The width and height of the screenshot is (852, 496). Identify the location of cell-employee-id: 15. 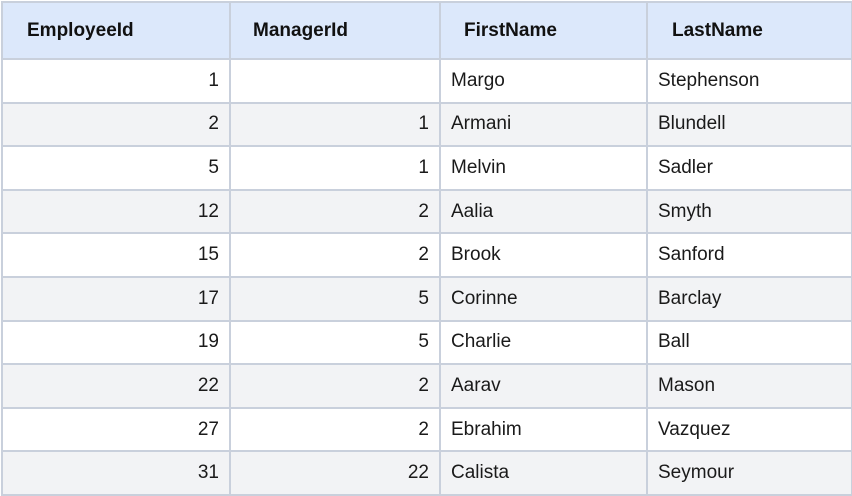
(116, 255).